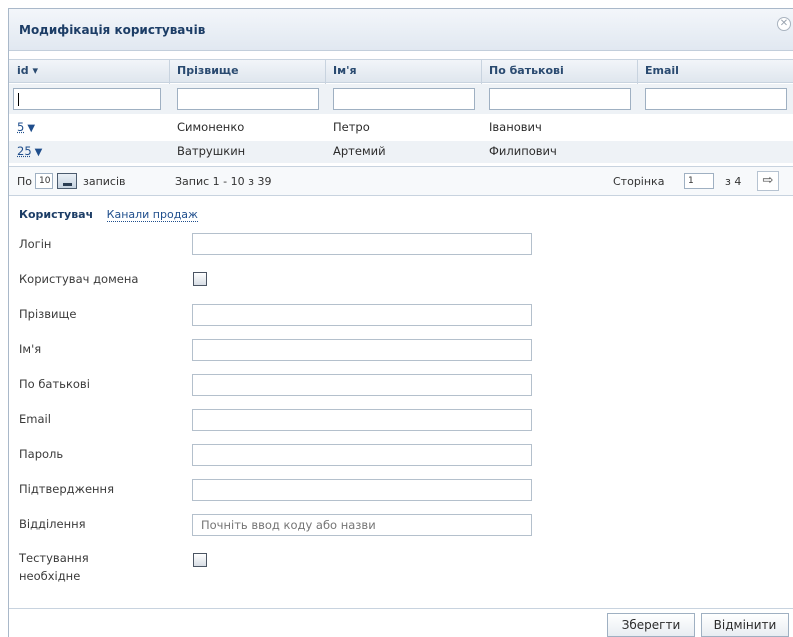 The image size is (793, 637). I want to click on filter-email-input, so click(716, 99).